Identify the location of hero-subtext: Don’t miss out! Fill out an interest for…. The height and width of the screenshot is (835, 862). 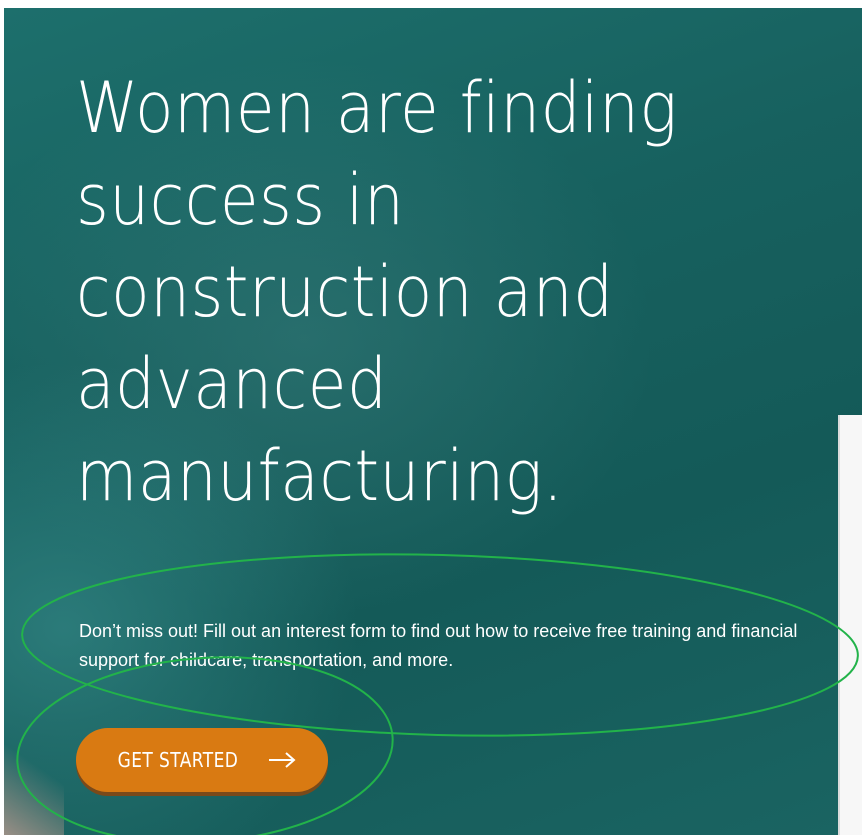
(438, 645).